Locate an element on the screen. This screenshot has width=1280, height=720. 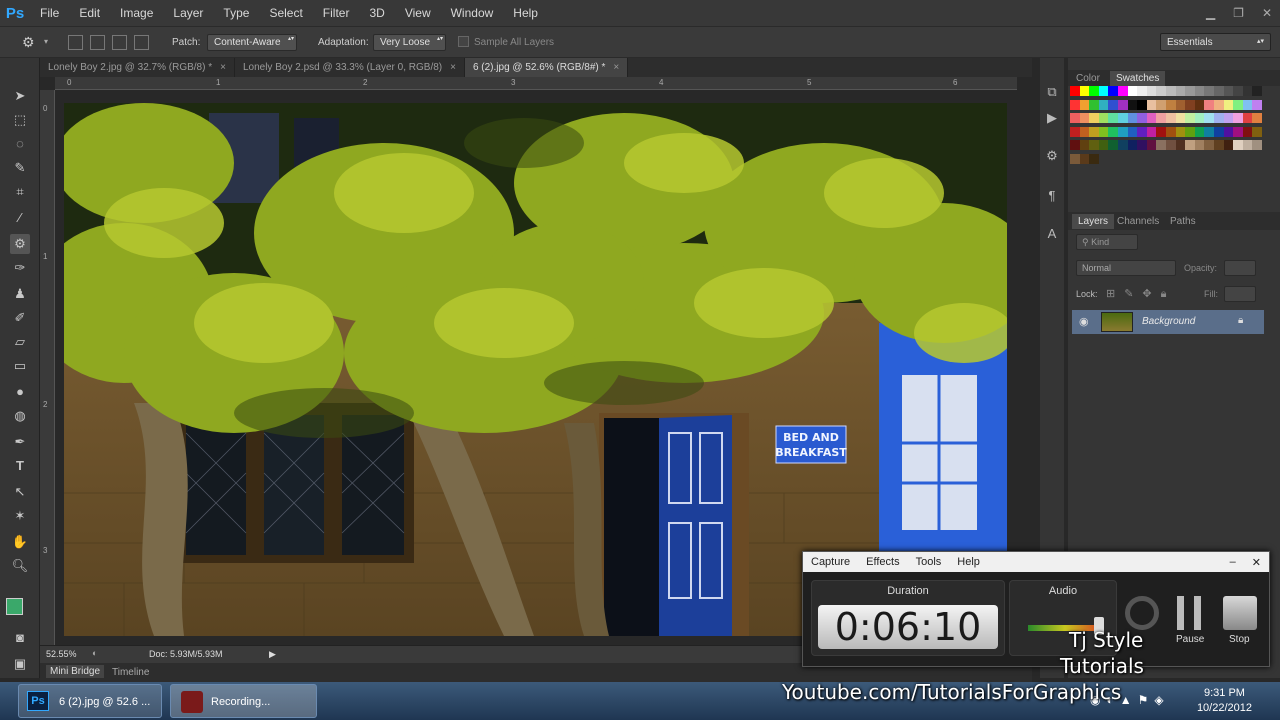
tab-timeline: Timeline is located at coordinates (130, 672).